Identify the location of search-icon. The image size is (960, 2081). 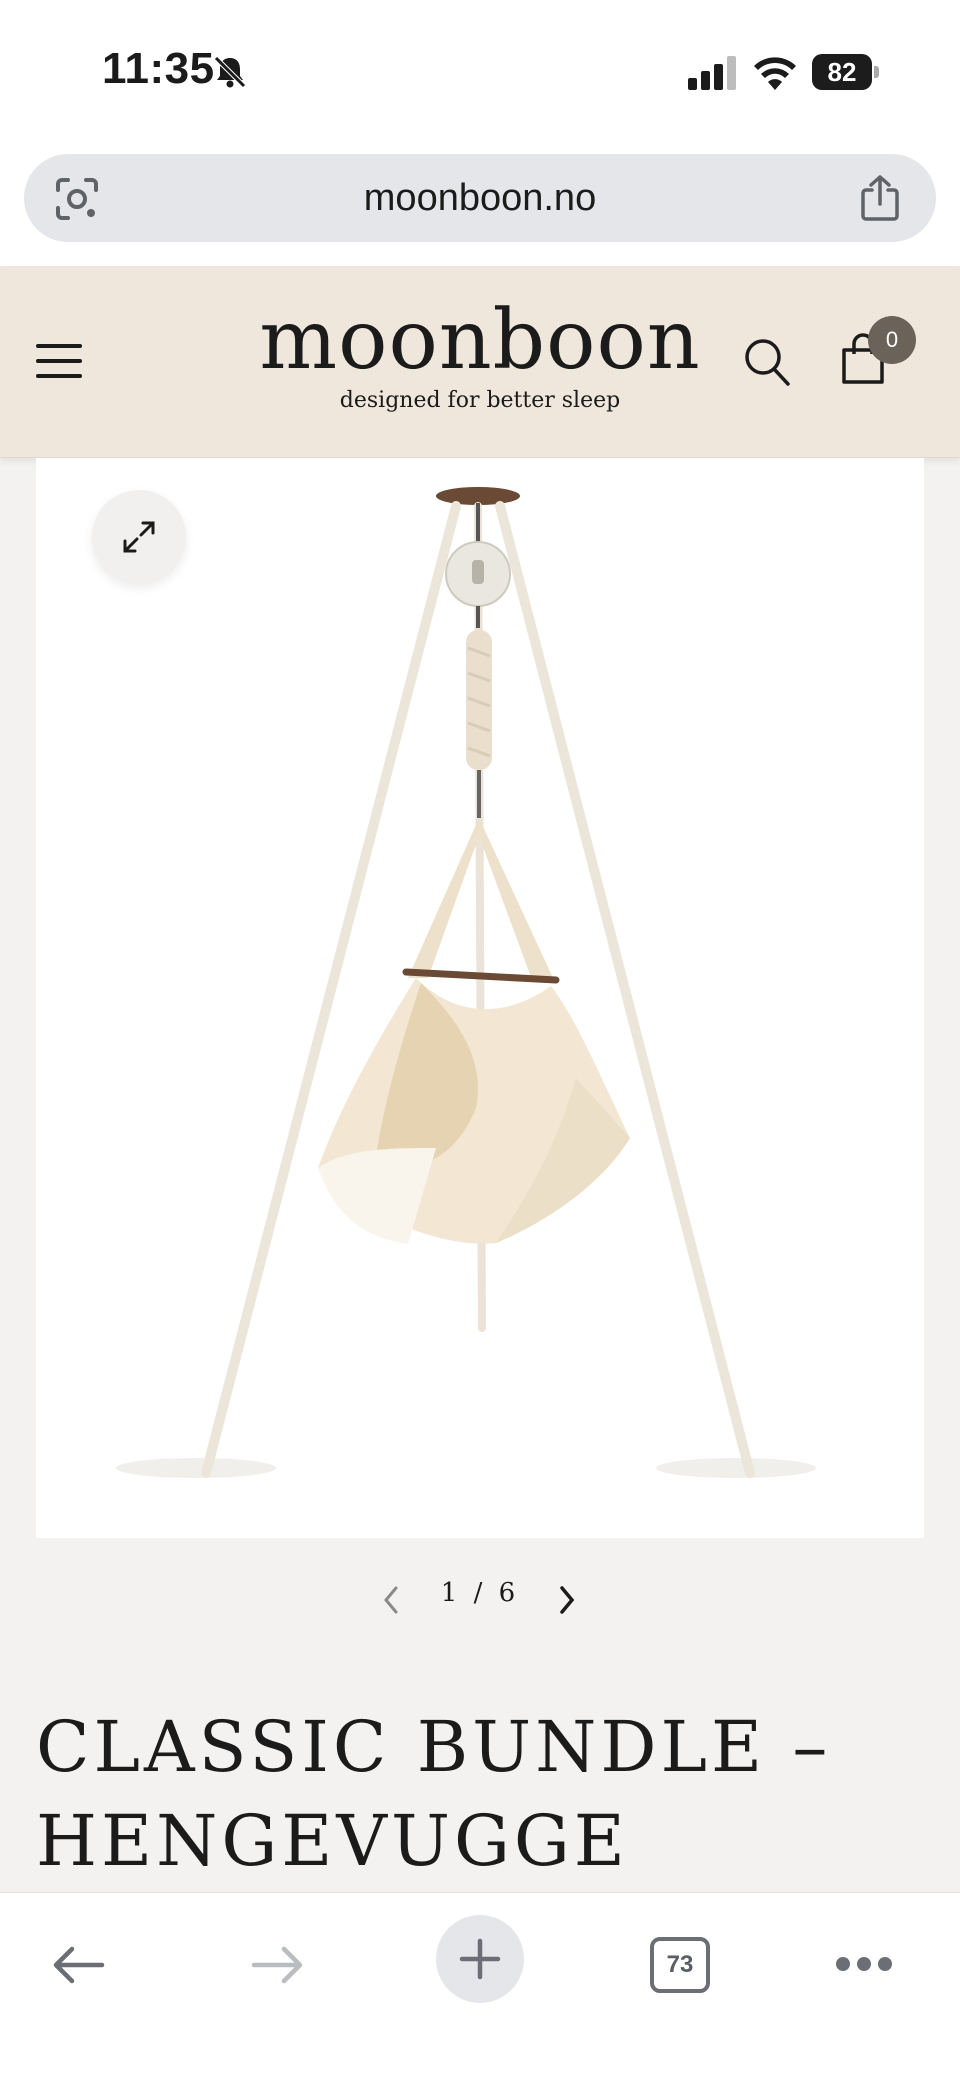
(767, 362).